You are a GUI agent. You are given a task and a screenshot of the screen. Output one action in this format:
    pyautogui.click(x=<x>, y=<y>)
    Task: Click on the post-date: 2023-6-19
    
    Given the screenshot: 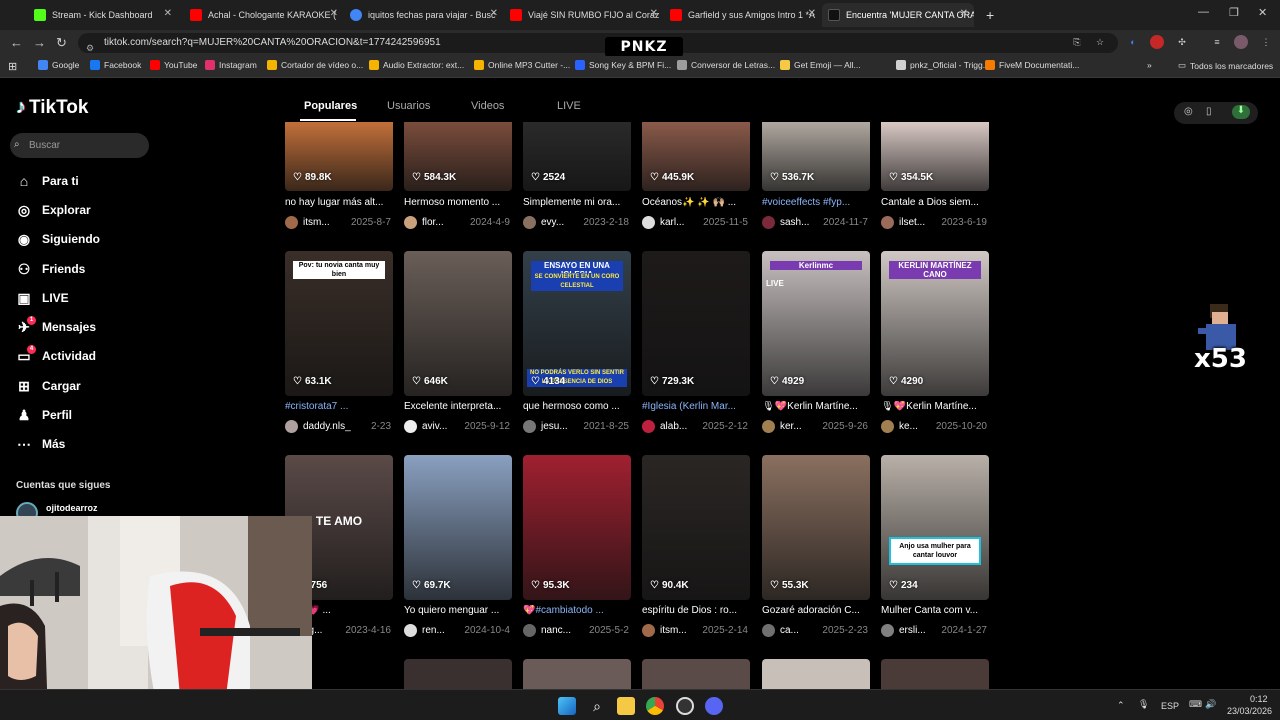 What is the action you would take?
    pyautogui.click(x=964, y=222)
    